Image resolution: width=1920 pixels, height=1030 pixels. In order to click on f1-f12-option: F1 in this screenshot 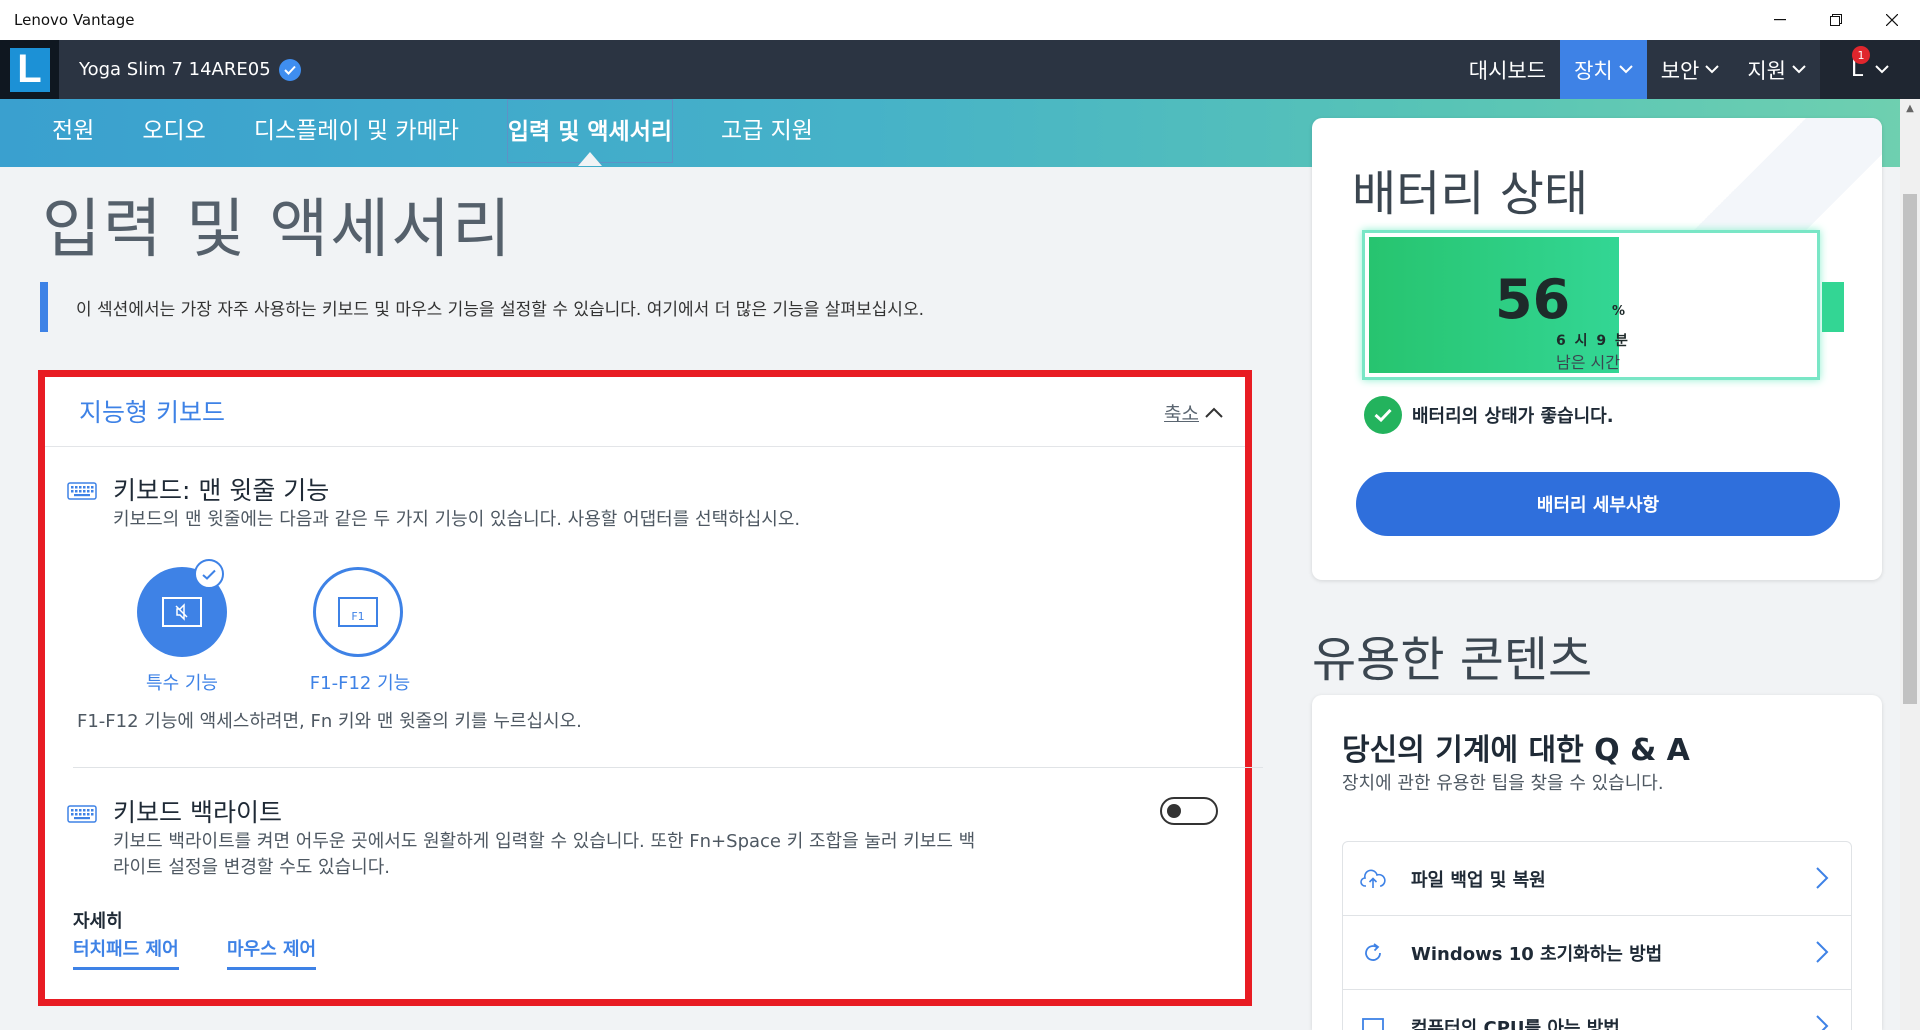, I will do `click(358, 612)`.